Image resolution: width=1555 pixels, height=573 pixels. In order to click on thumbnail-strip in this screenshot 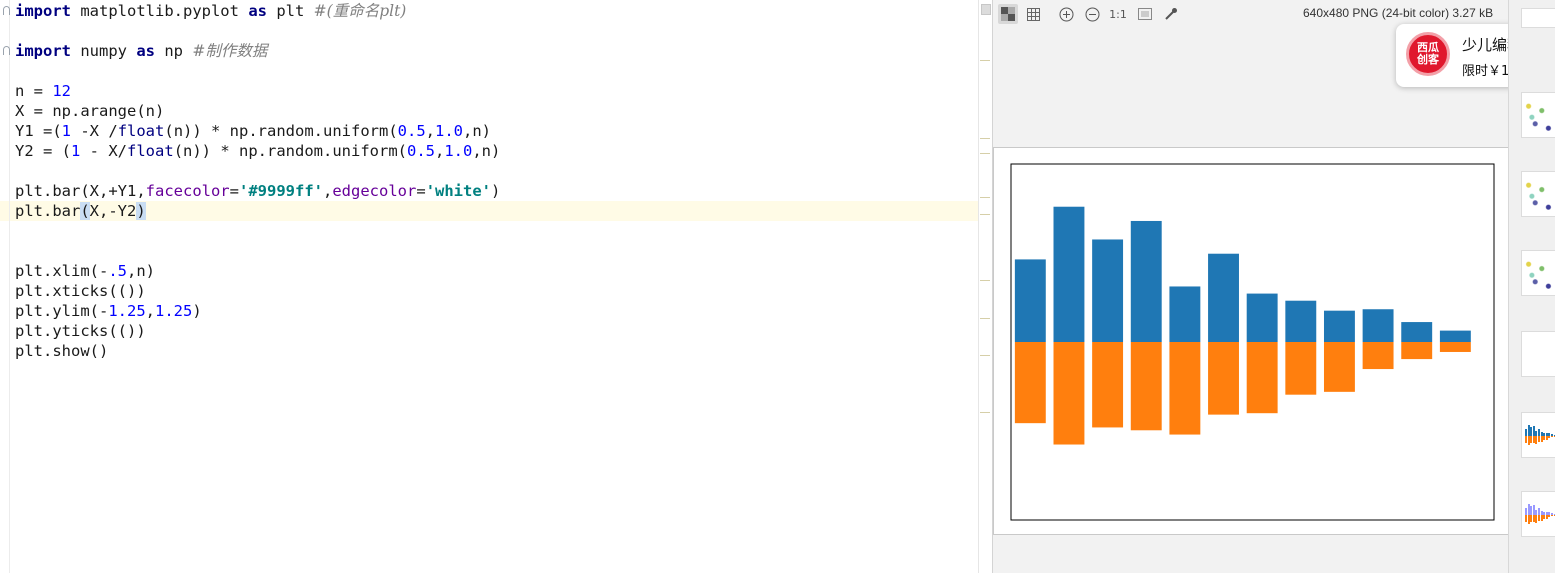, I will do `click(1531, 286)`.